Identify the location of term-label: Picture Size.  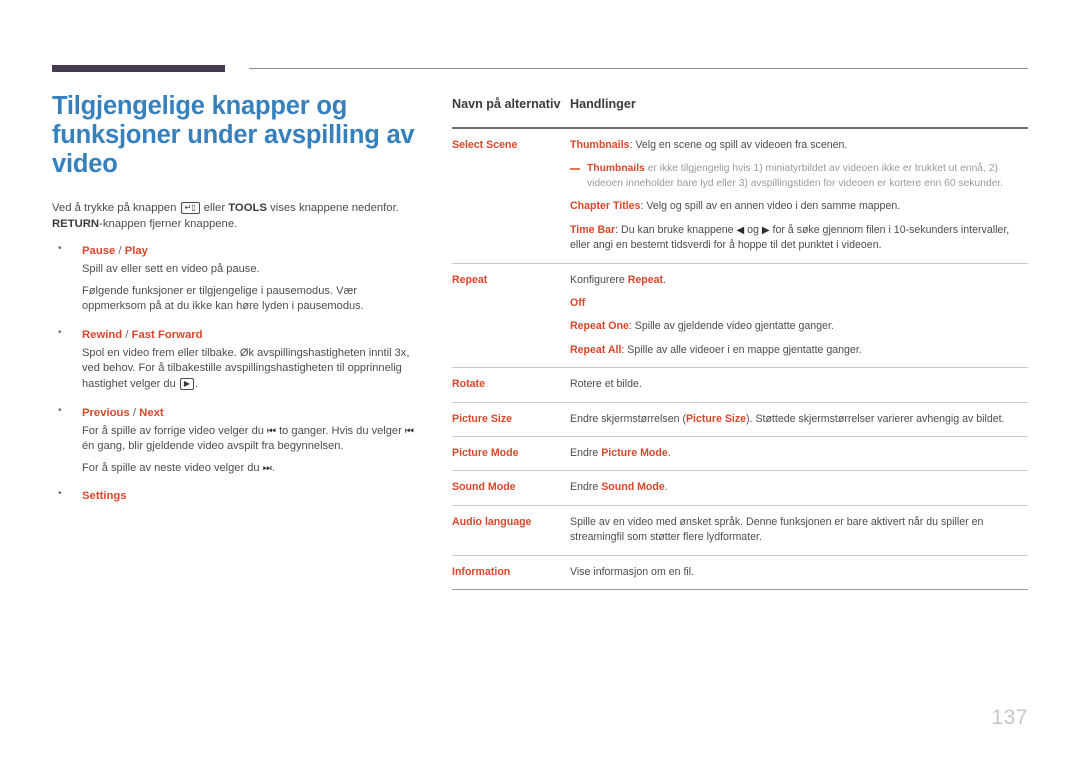
(716, 418).